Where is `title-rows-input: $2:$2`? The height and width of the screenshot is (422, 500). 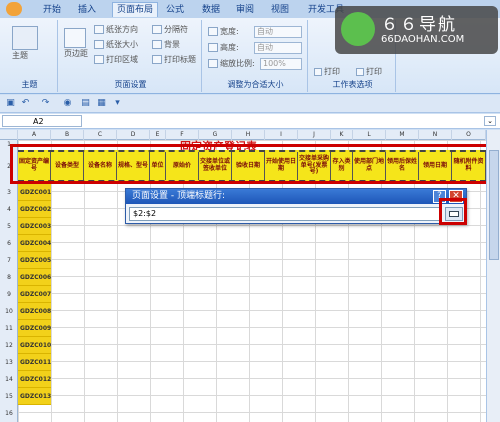 title-rows-input: $2:$2 is located at coordinates (285, 214).